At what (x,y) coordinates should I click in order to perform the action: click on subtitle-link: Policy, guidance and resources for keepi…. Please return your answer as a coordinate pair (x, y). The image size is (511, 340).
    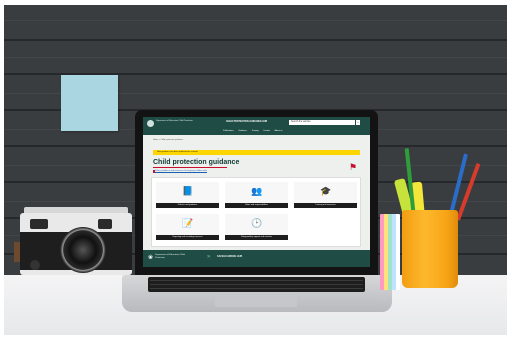
    Looking at the image, I should click on (181, 171).